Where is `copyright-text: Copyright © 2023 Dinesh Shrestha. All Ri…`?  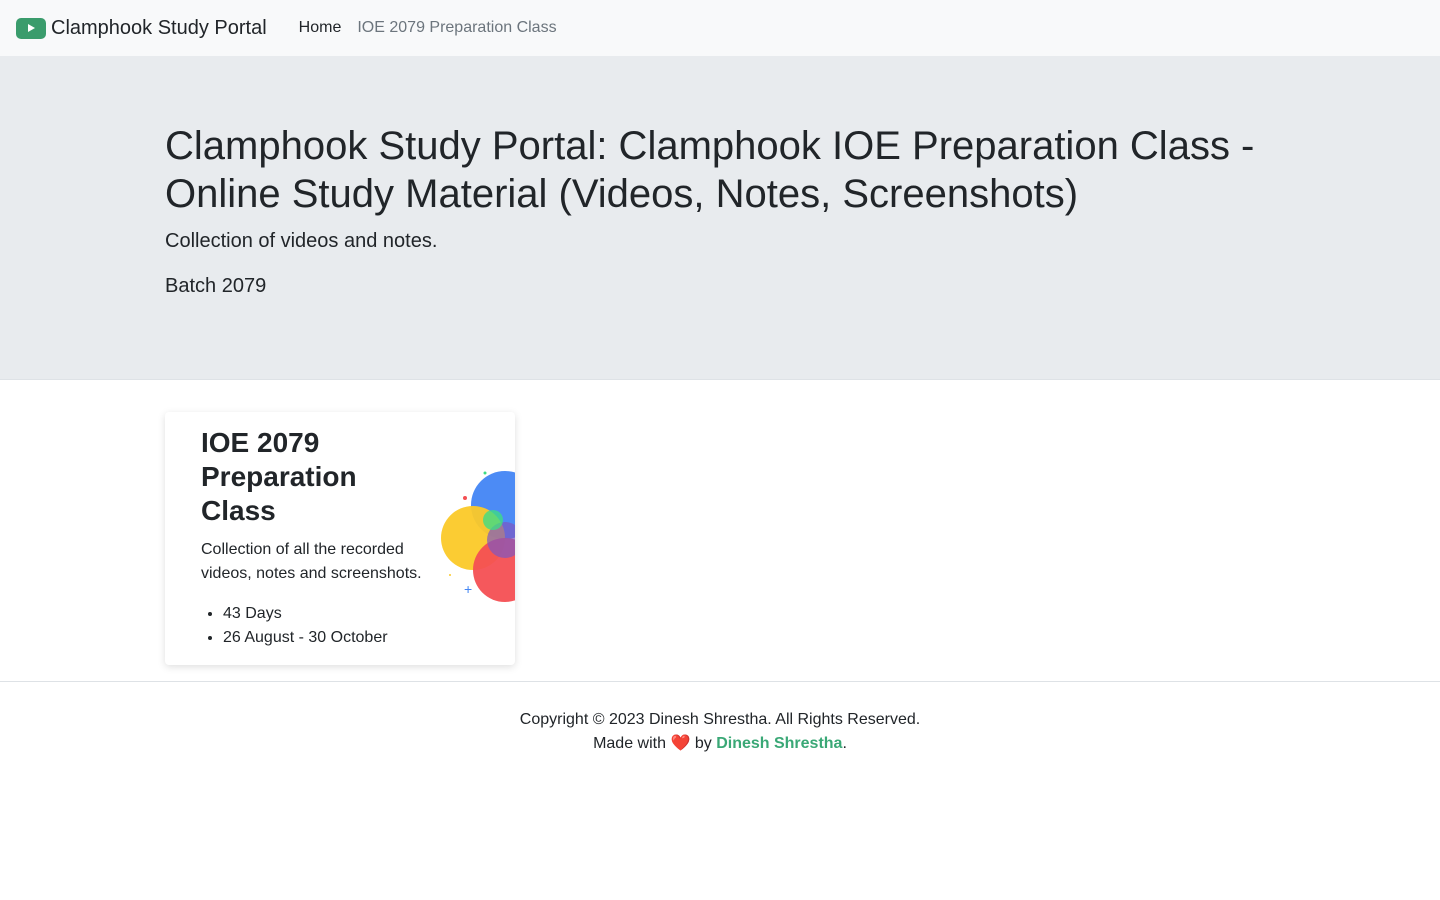 copyright-text: Copyright © 2023 Dinesh Shrestha. All Ri… is located at coordinates (720, 719).